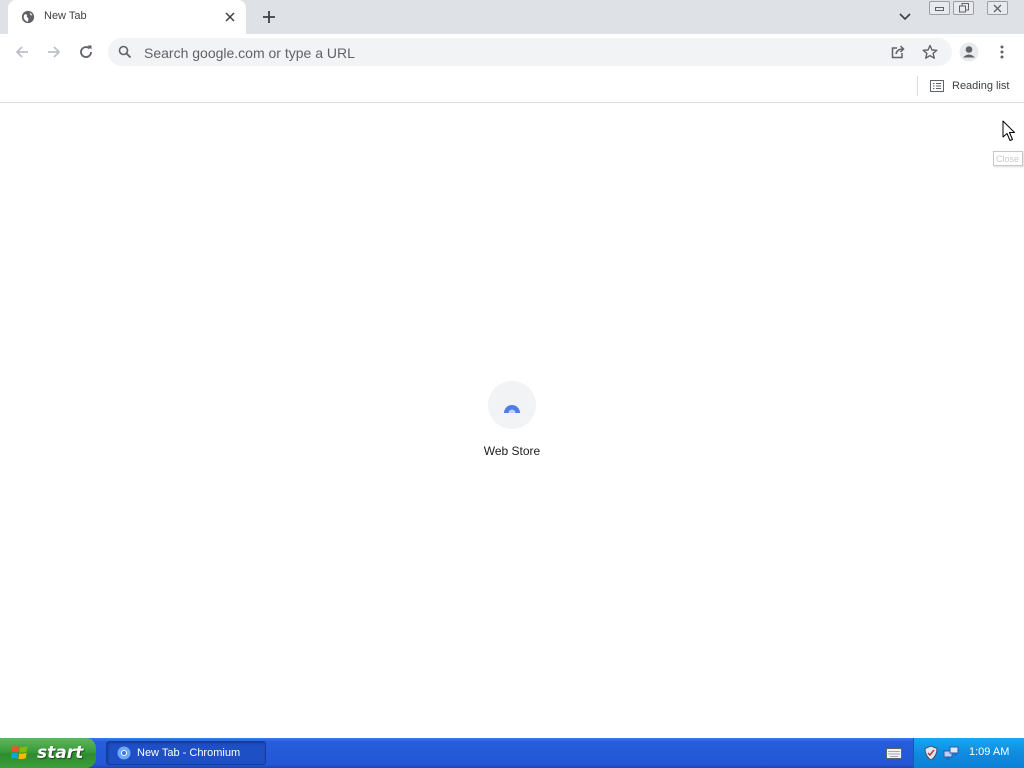  I want to click on avatar-icon, so click(969, 52).